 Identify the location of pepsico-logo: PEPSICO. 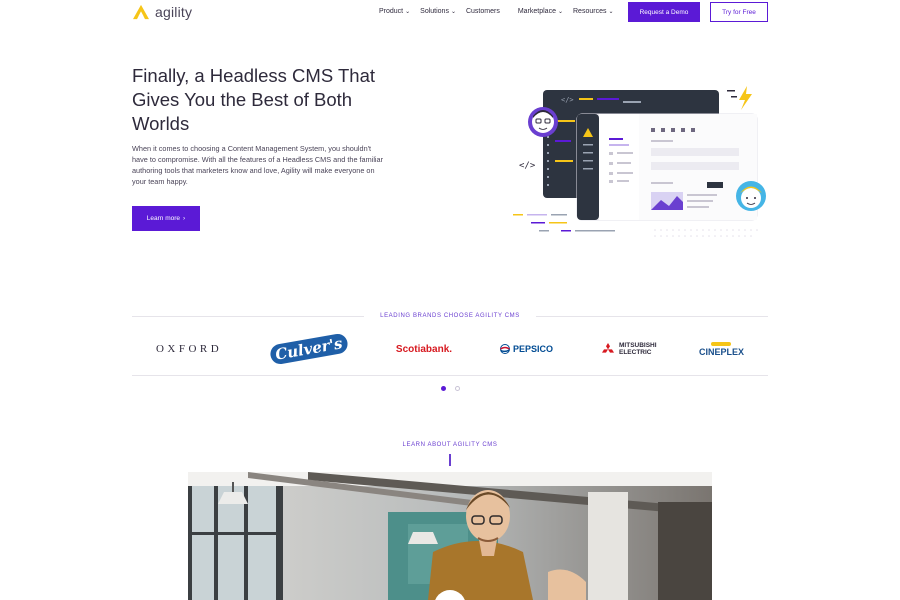
(526, 349).